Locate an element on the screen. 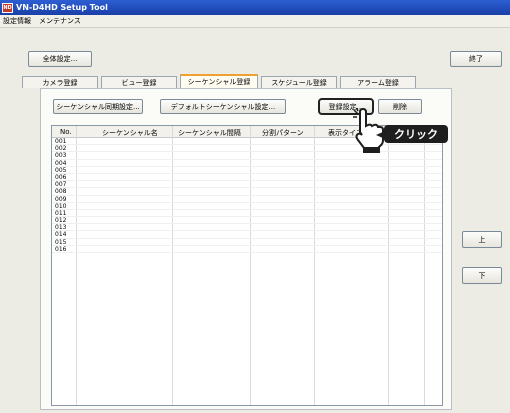  move-up-button: 上 is located at coordinates (482, 239).